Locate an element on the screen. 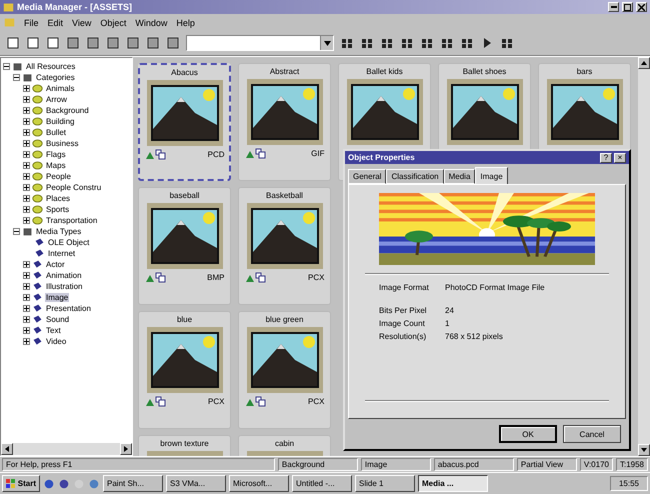  scroll-down-icon is located at coordinates (644, 450).